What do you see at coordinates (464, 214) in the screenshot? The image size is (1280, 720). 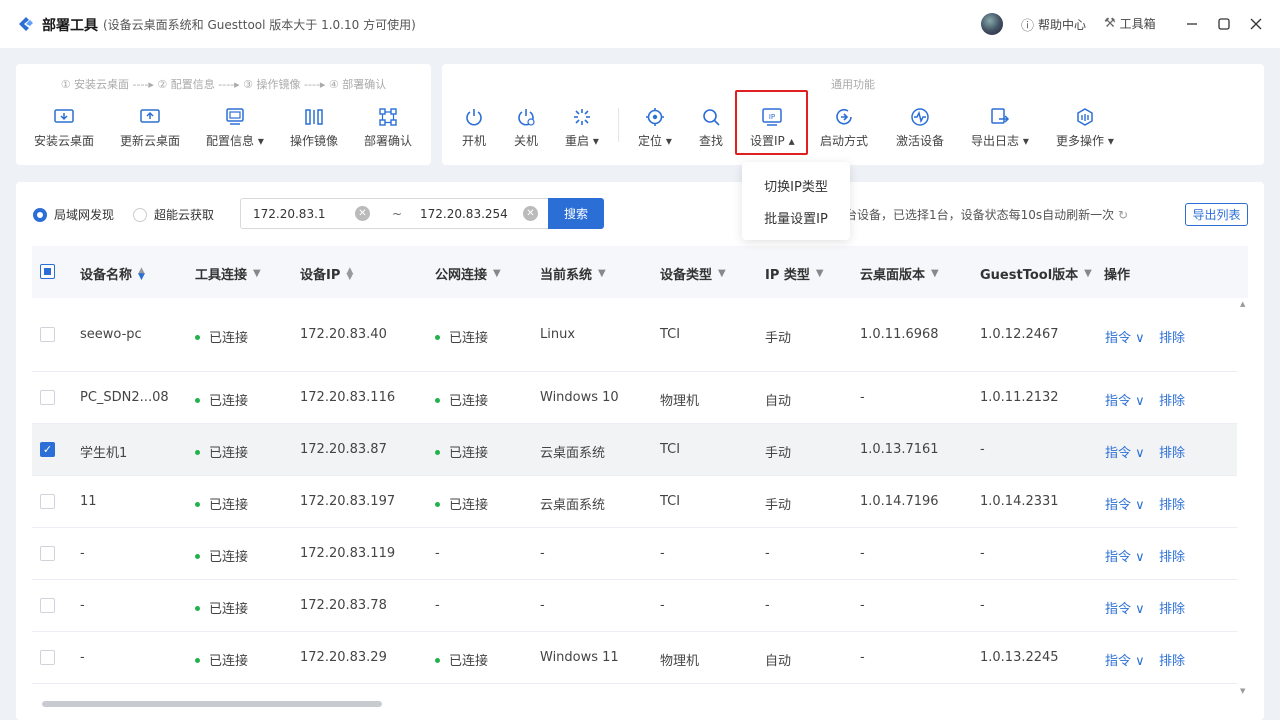 I see `ip-end-input: 172.20.83.254` at bounding box center [464, 214].